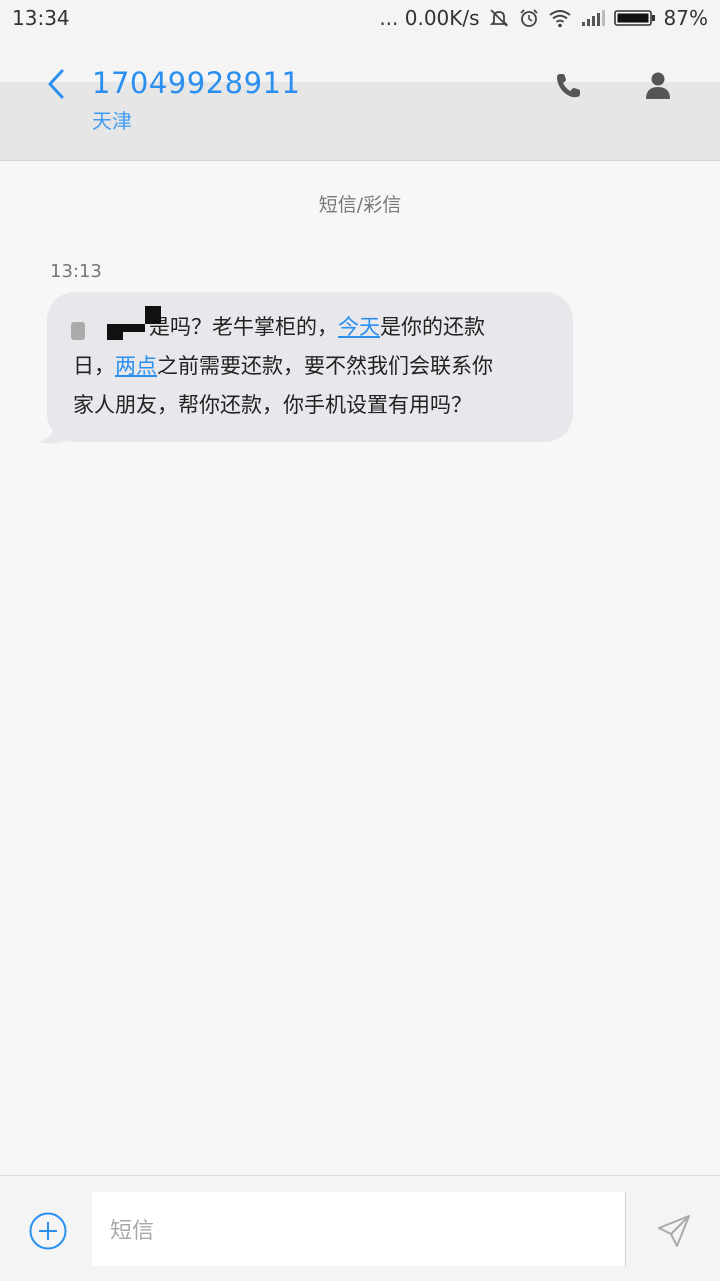  What do you see at coordinates (634, 18) in the screenshot?
I see `battery-icon` at bounding box center [634, 18].